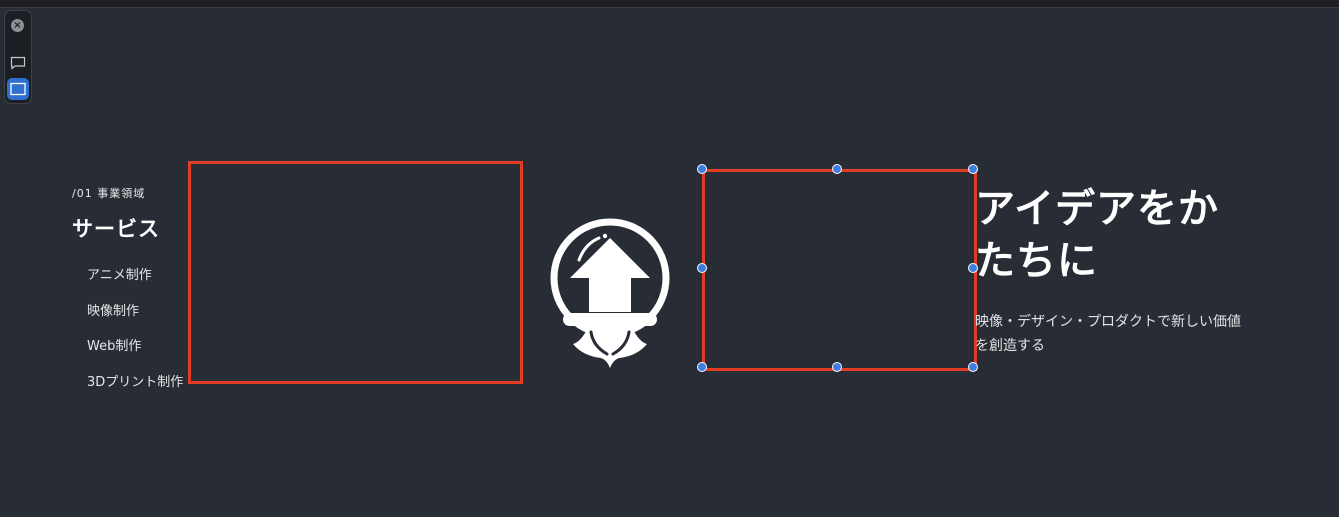  I want to click on resize-handle-bottom-left, so click(702, 367).